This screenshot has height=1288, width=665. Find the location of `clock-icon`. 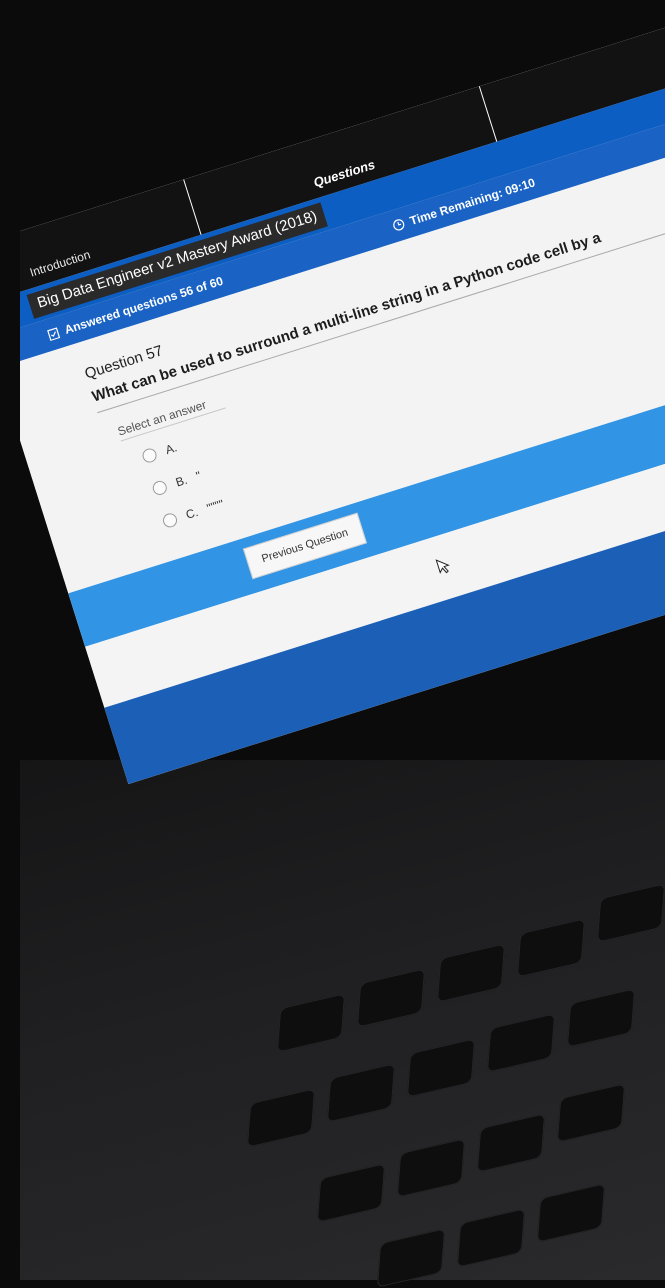

clock-icon is located at coordinates (399, 225).